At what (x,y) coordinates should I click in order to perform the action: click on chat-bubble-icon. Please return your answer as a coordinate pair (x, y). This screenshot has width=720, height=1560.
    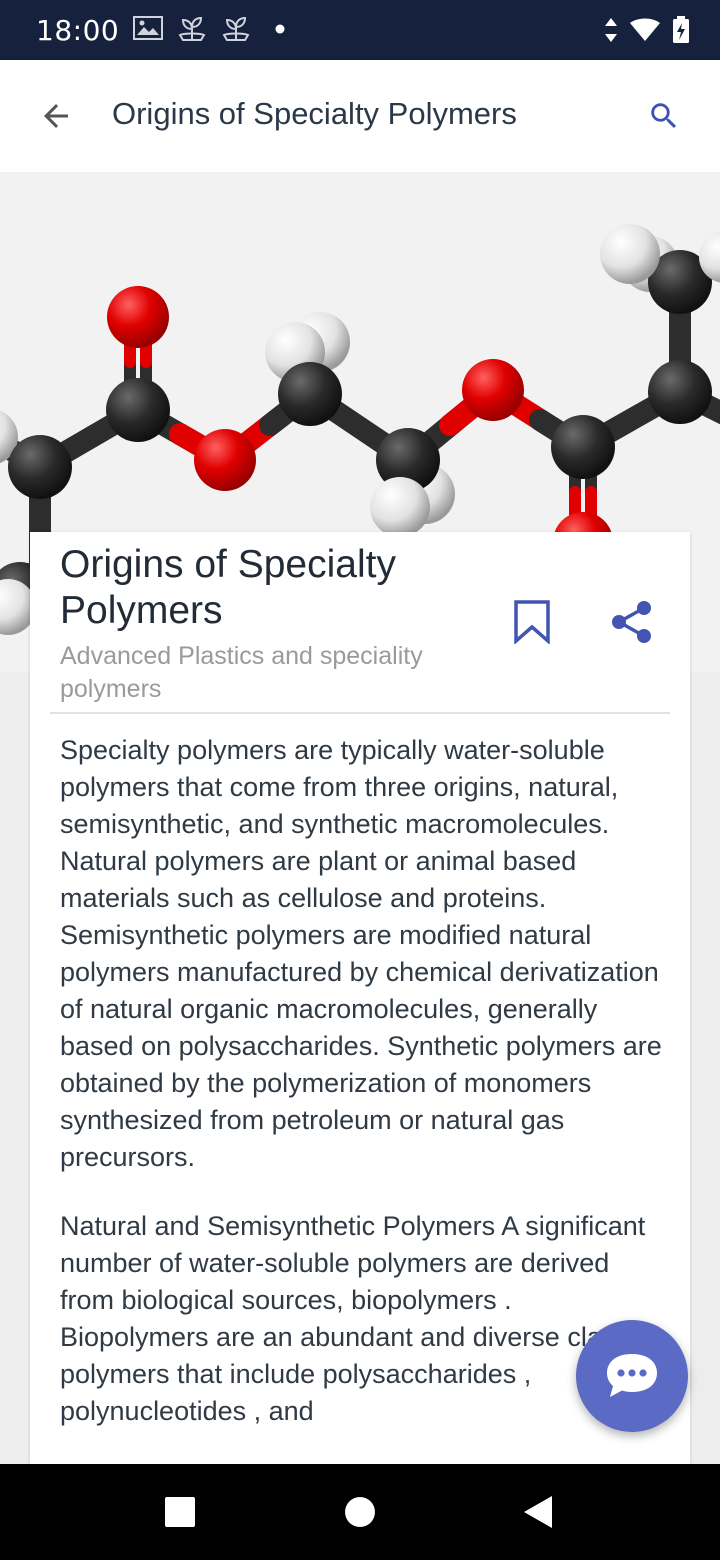
    Looking at the image, I should click on (632, 1375).